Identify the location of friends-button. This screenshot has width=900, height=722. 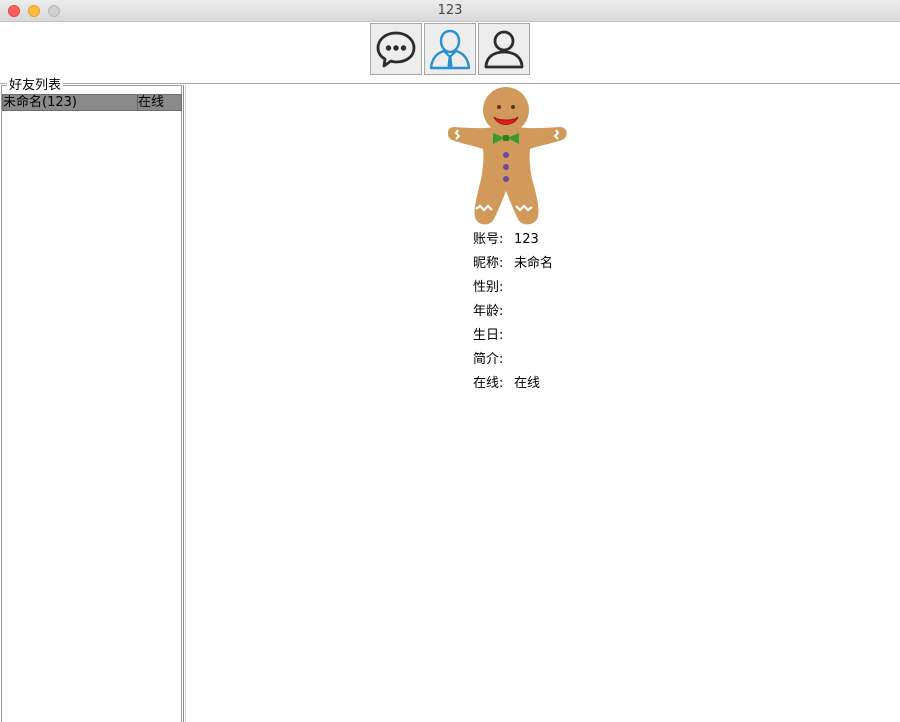
(450, 49).